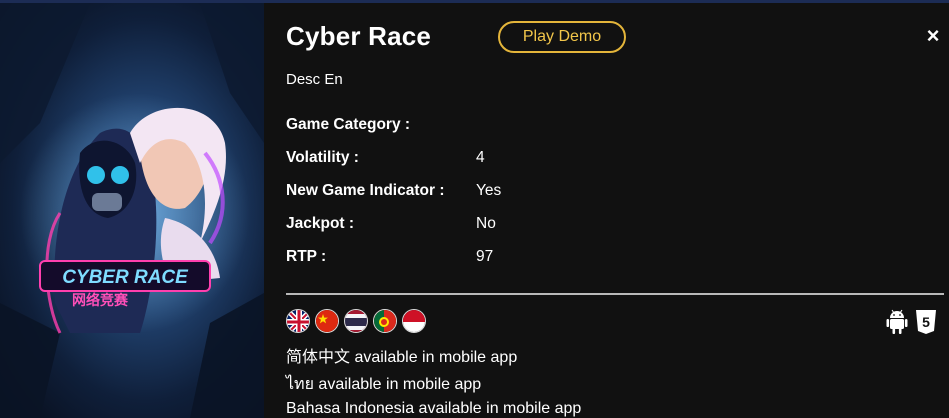 Image resolution: width=949 pixels, height=418 pixels. What do you see at coordinates (322, 157) in the screenshot?
I see `detail-label: Volatility :` at bounding box center [322, 157].